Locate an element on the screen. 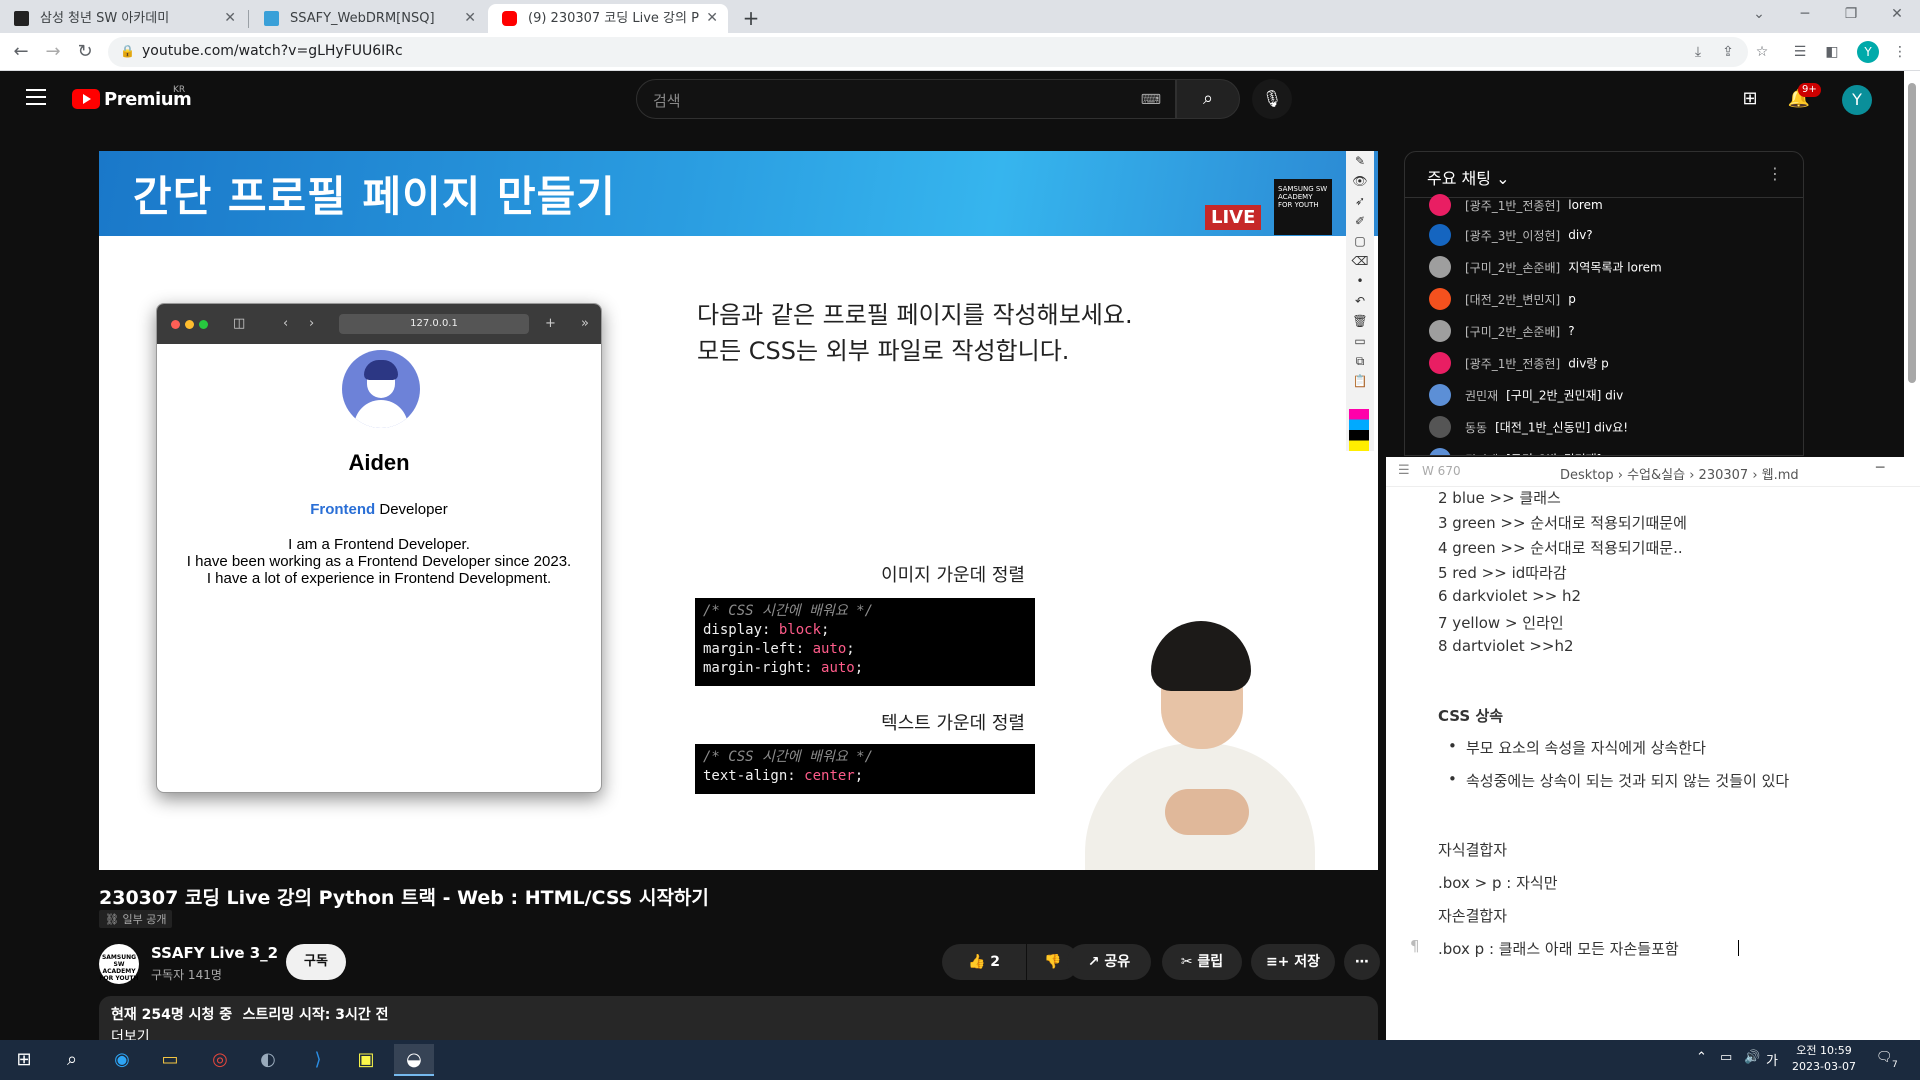  volume-icon: 🔊 is located at coordinates (1752, 1057).